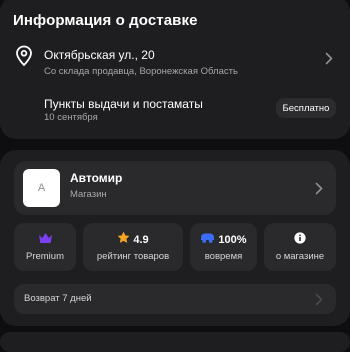 Image resolution: width=350 pixels, height=352 pixels. What do you see at coordinates (133, 247) in the screenshot?
I see `rating-tile: 4.9 рейтинг товаров` at bounding box center [133, 247].